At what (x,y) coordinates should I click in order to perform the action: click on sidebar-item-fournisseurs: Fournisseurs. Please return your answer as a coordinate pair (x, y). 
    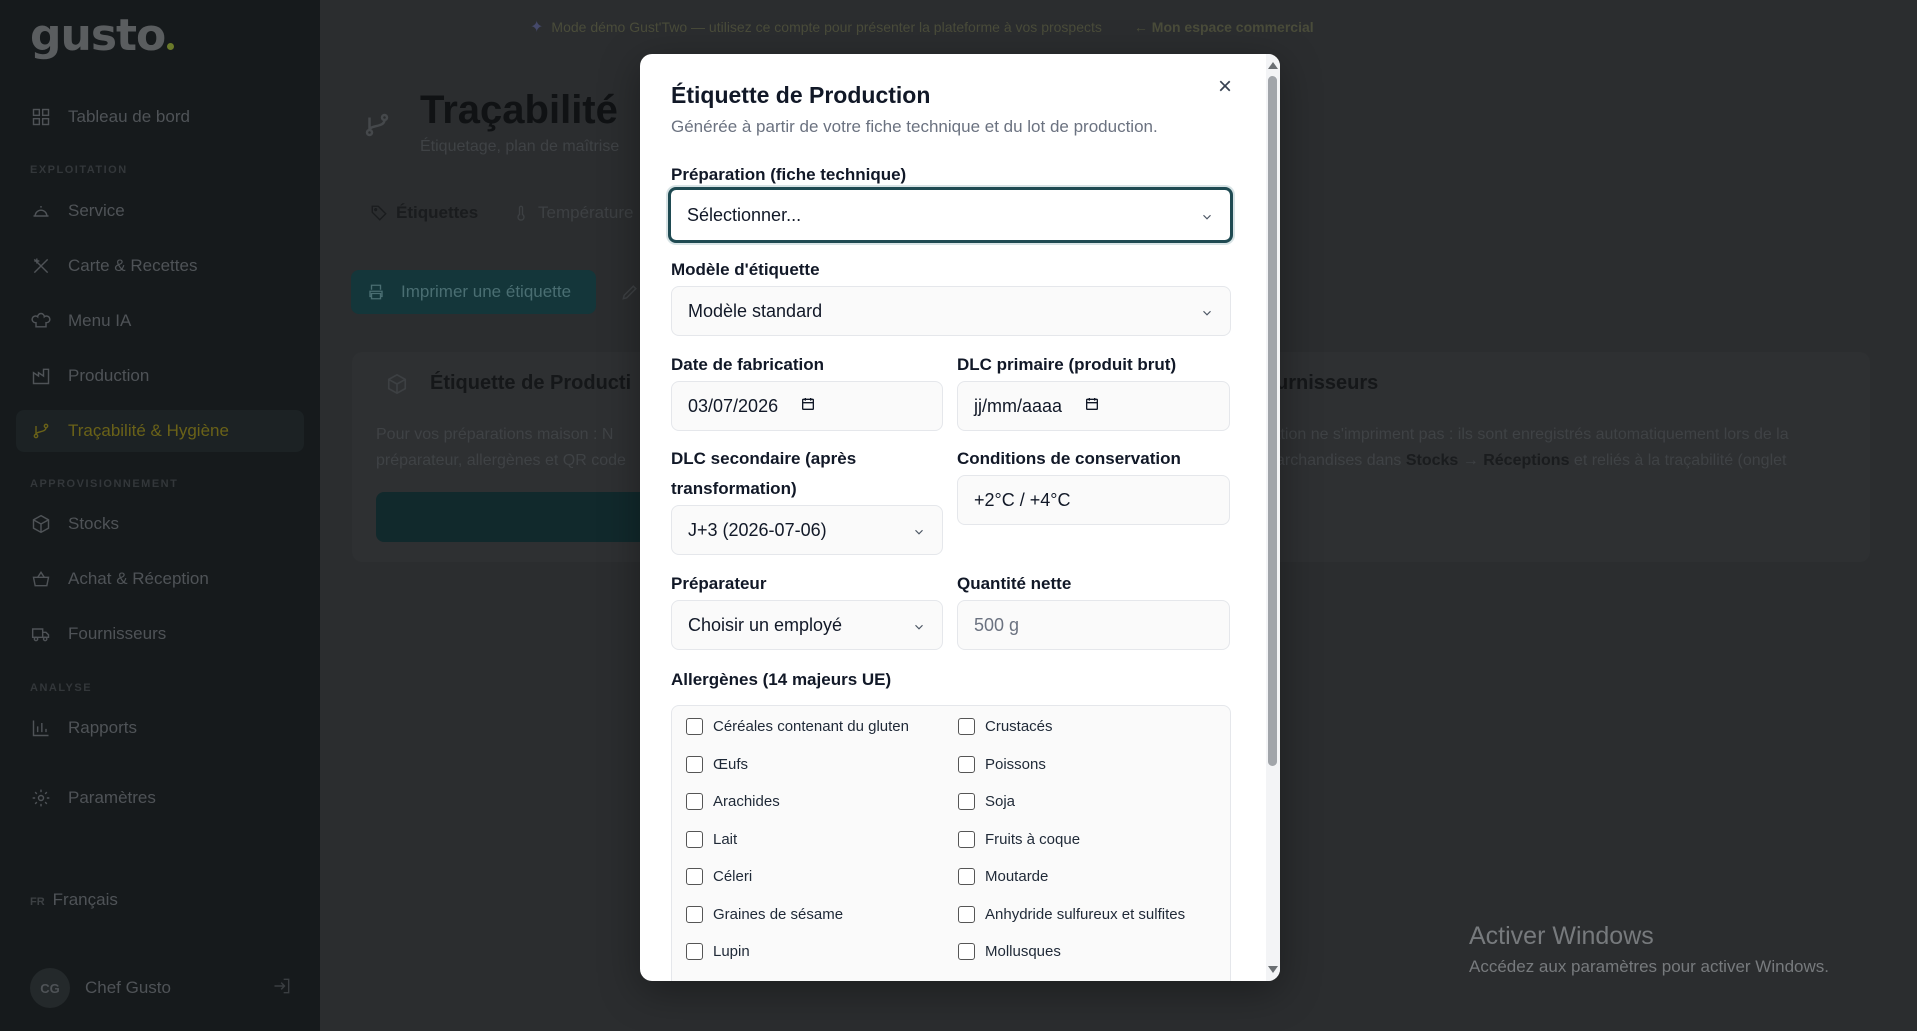
    Looking at the image, I should click on (98, 634).